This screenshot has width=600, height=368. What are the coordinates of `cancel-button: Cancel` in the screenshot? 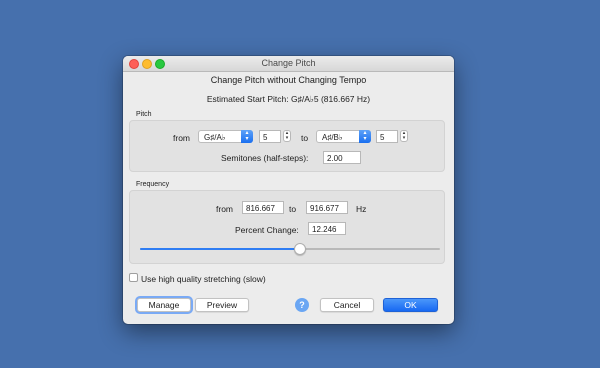 It's located at (347, 305).